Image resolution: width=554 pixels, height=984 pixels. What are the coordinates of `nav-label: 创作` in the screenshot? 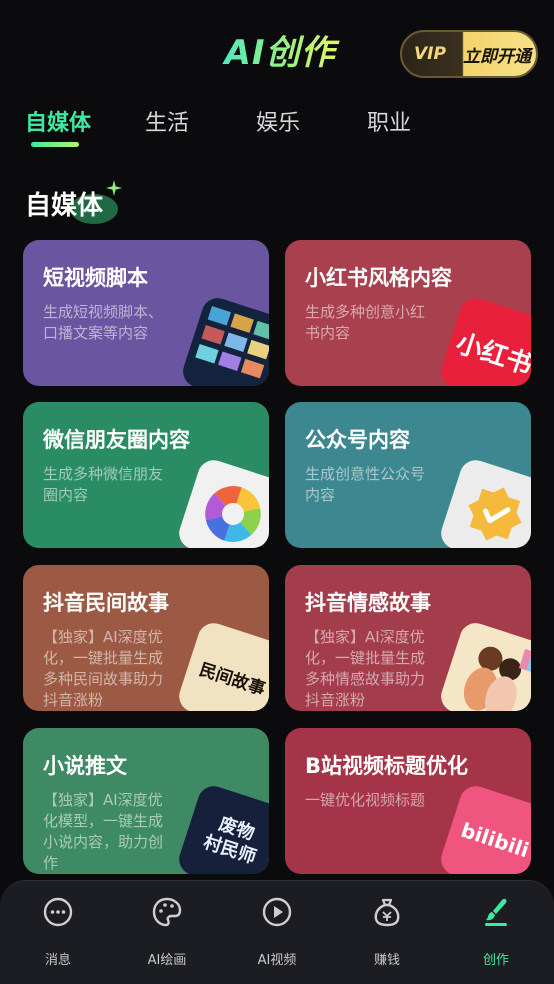 It's located at (495, 960).